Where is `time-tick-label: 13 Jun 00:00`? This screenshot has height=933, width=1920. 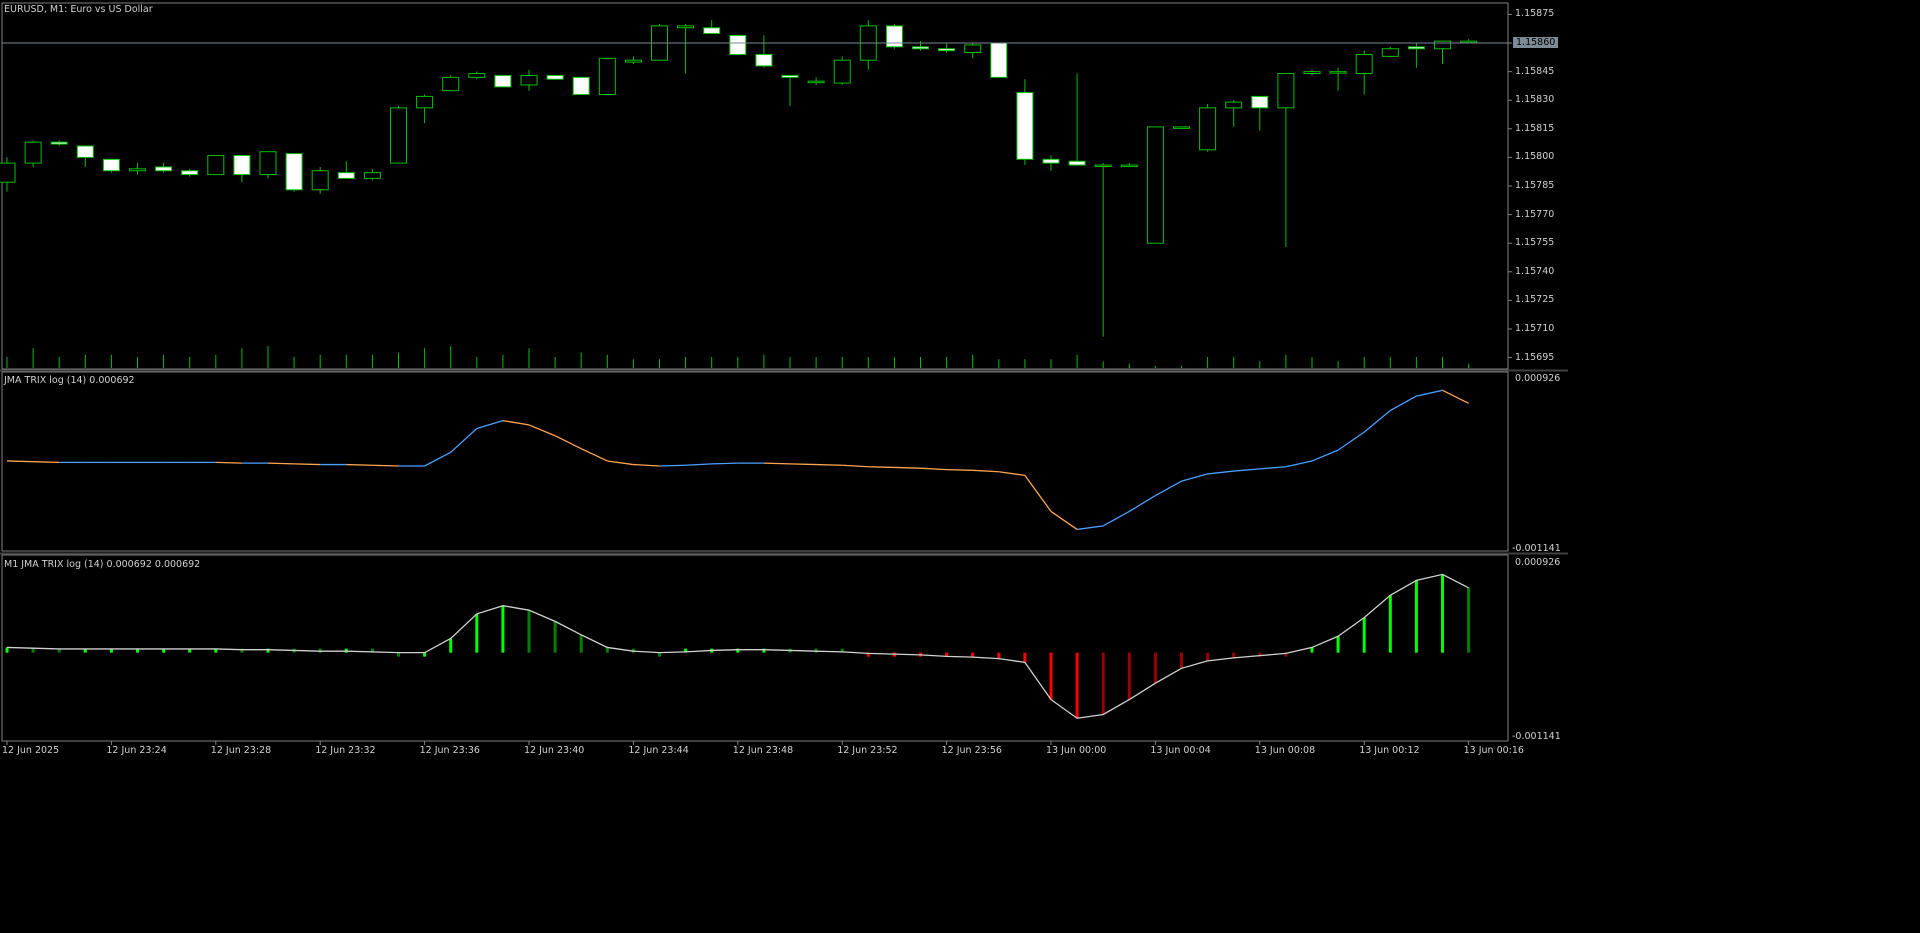
time-tick-label: 13 Jun 00:00 is located at coordinates (1076, 750).